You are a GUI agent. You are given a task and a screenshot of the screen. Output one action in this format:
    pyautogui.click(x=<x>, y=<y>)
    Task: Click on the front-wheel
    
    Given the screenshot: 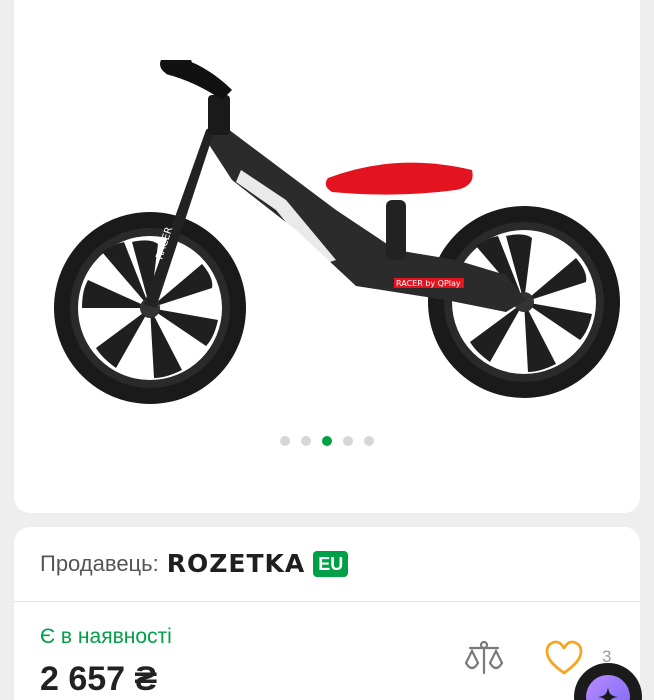 What is the action you would take?
    pyautogui.click(x=150, y=308)
    